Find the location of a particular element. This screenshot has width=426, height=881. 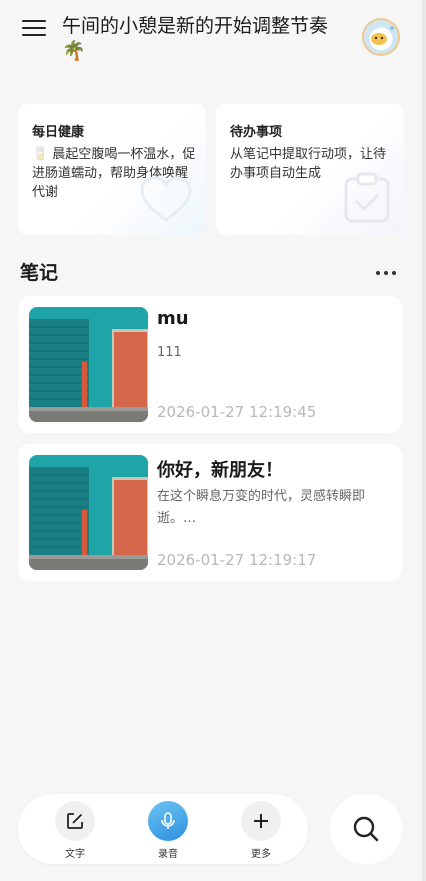

bottom-toolbar: 文字 录音 更多 is located at coordinates (163, 829).